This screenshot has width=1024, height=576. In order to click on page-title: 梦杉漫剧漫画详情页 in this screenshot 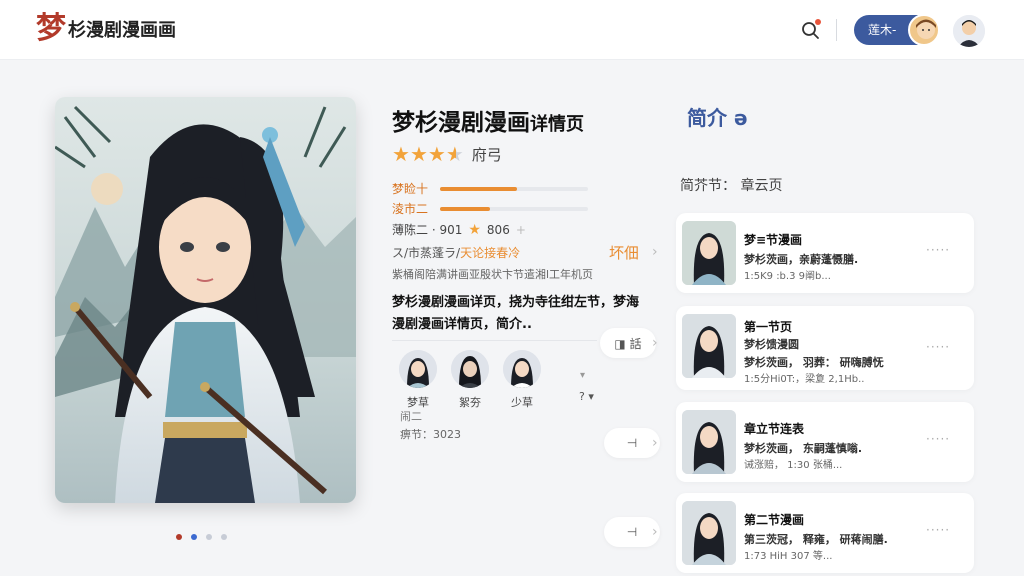, I will do `click(488, 120)`.